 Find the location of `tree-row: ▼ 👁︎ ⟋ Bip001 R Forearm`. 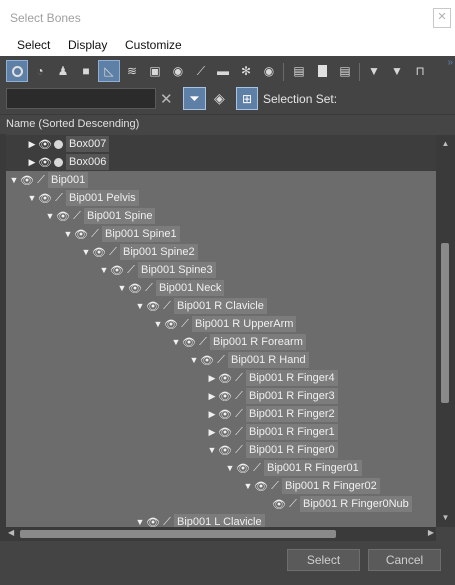

tree-row: ▼ 👁︎ ⟋ Bip001 R Forearm is located at coordinates (221, 342).